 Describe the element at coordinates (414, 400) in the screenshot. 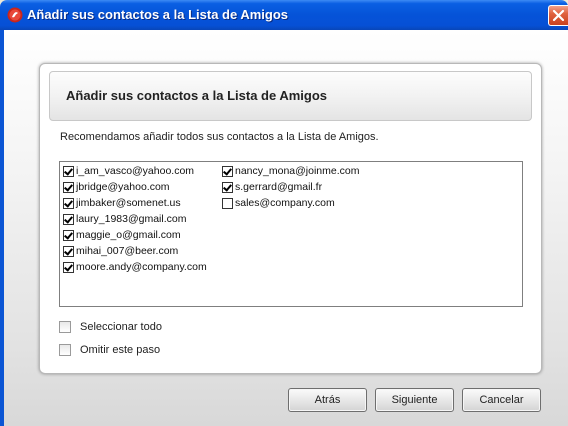

I see `next-button: Siguiente` at that location.